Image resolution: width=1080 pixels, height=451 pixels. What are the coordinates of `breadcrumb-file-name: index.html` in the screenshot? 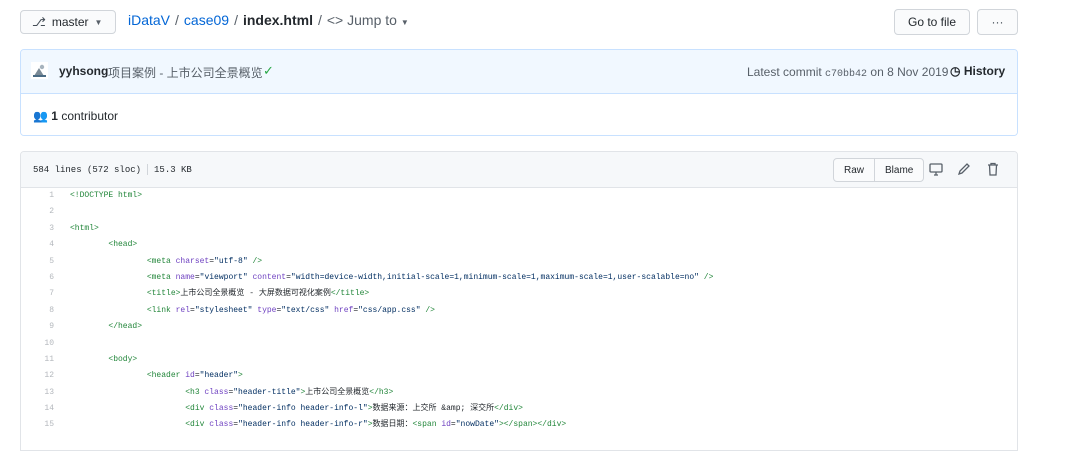 It's located at (277, 20).